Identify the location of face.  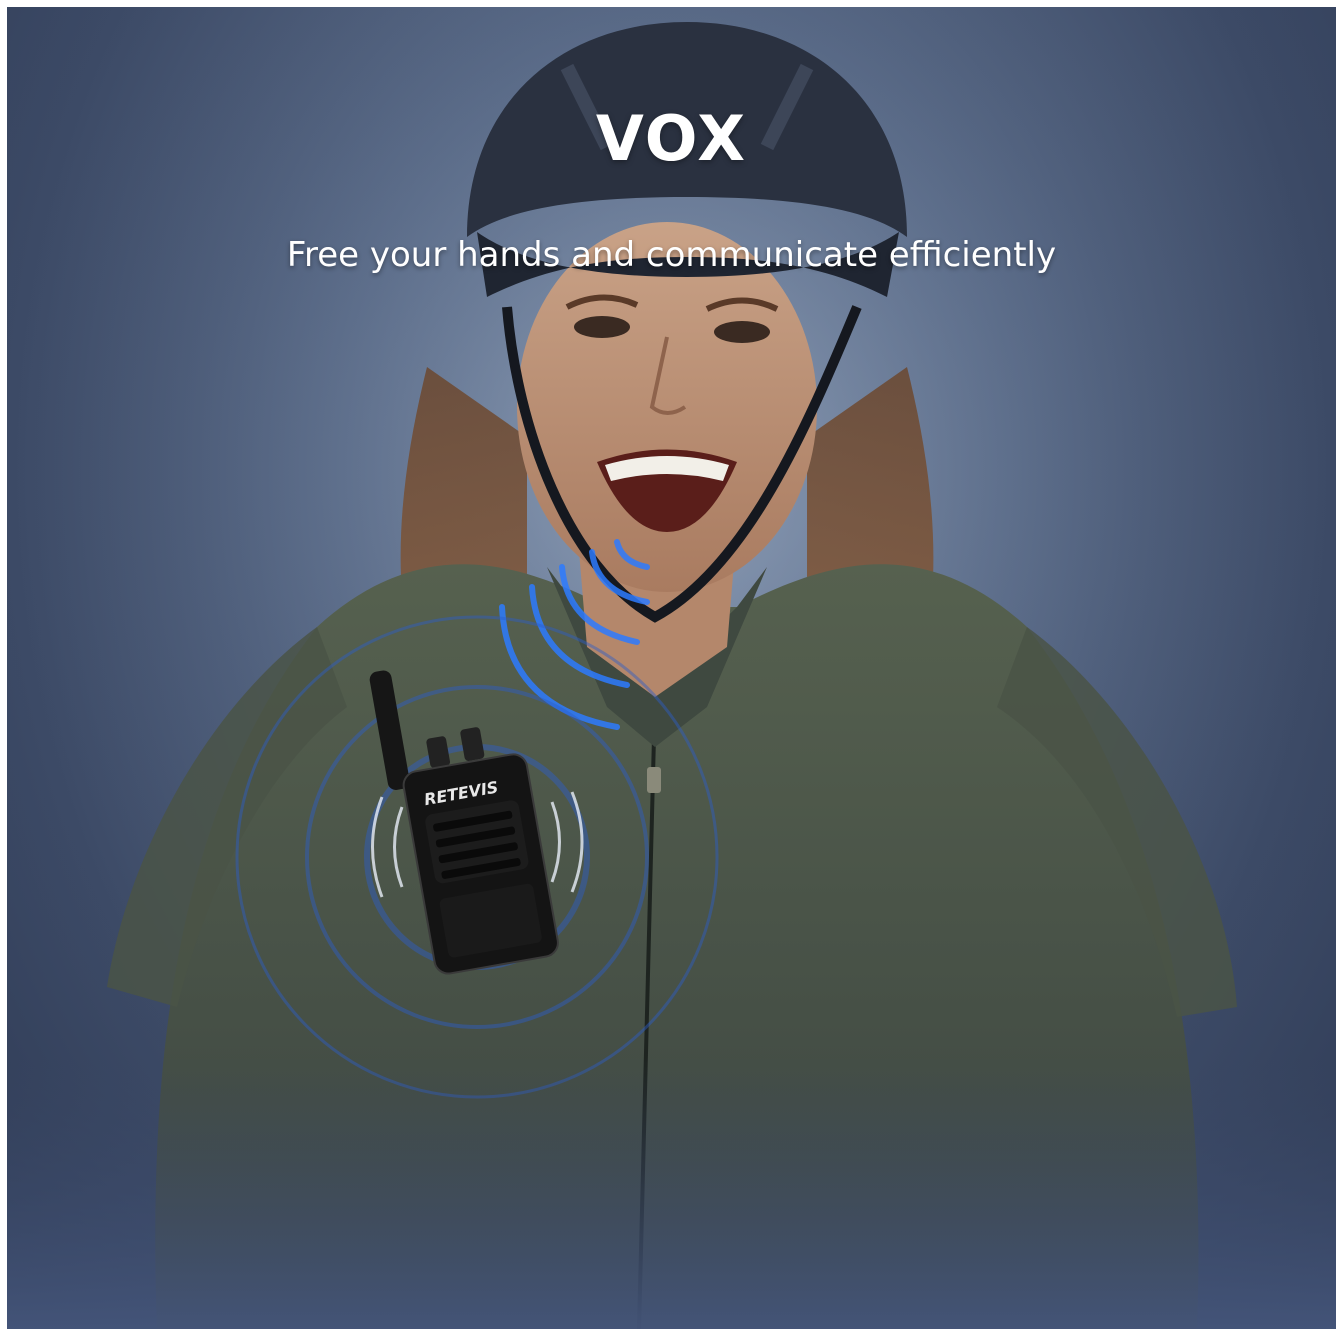
(667, 407).